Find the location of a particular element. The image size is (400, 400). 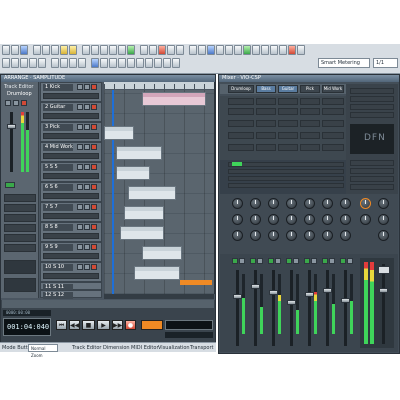

record-button: ● is located at coordinates (130, 325).